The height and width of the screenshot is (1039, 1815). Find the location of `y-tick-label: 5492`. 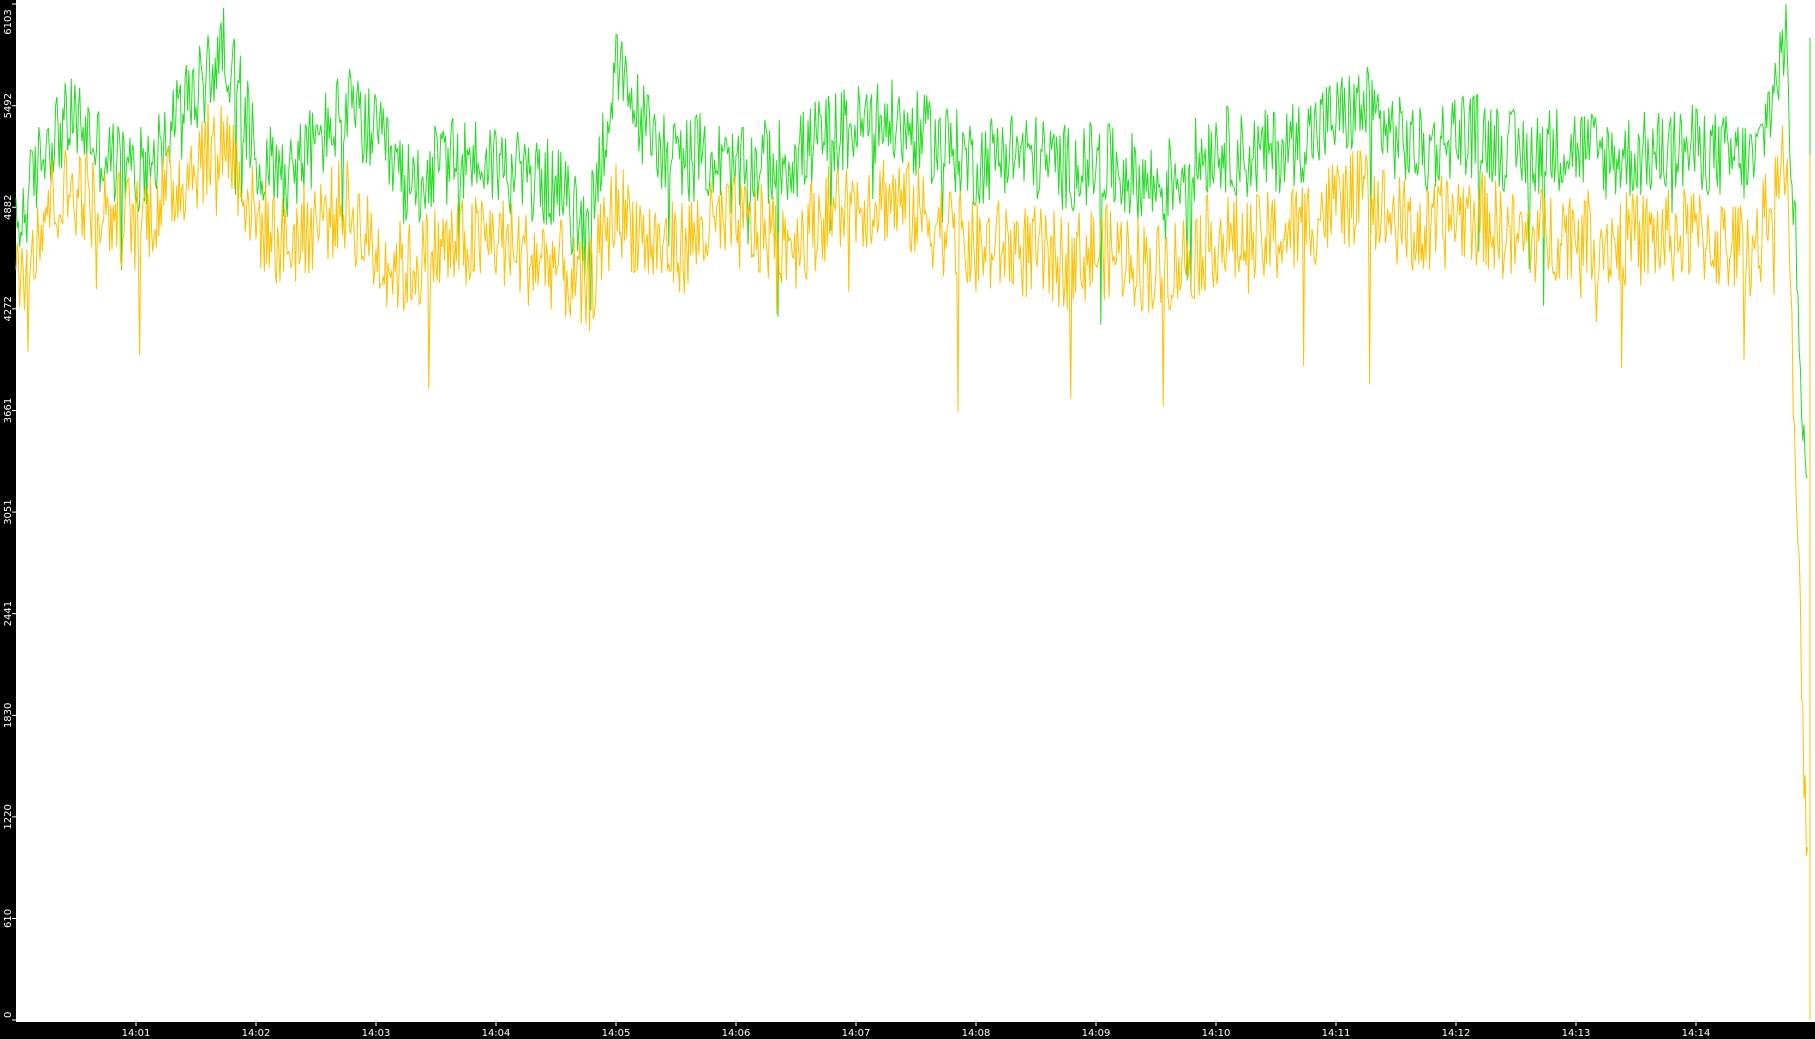

y-tick-label: 5492 is located at coordinates (8, 105).